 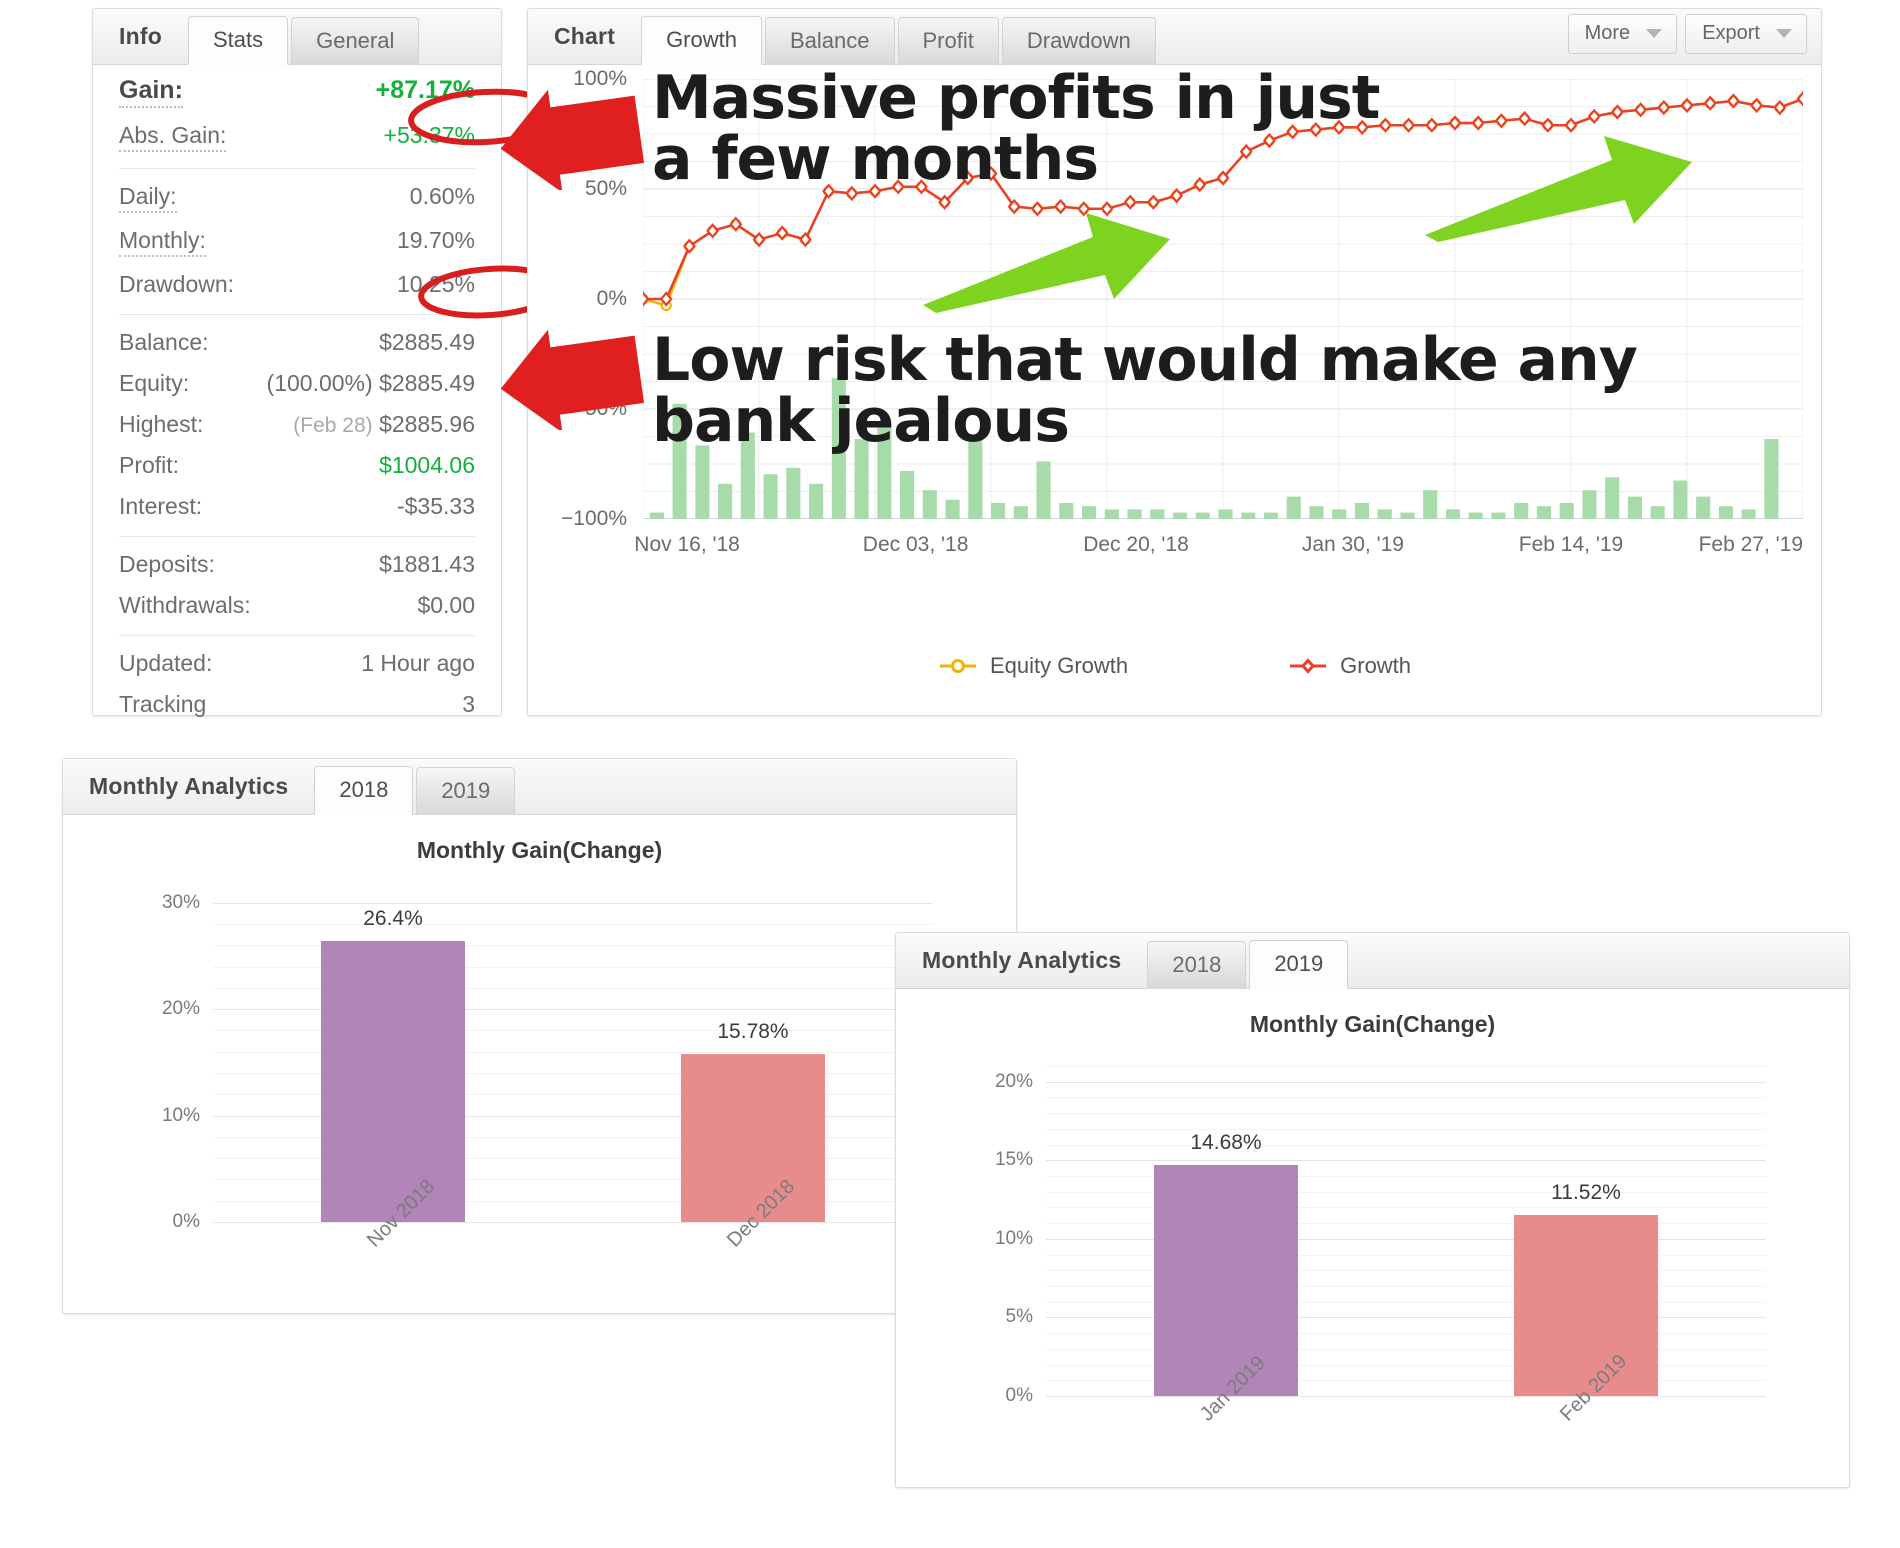 What do you see at coordinates (1376, 665) in the screenshot?
I see `legend-label-growth: Growth` at bounding box center [1376, 665].